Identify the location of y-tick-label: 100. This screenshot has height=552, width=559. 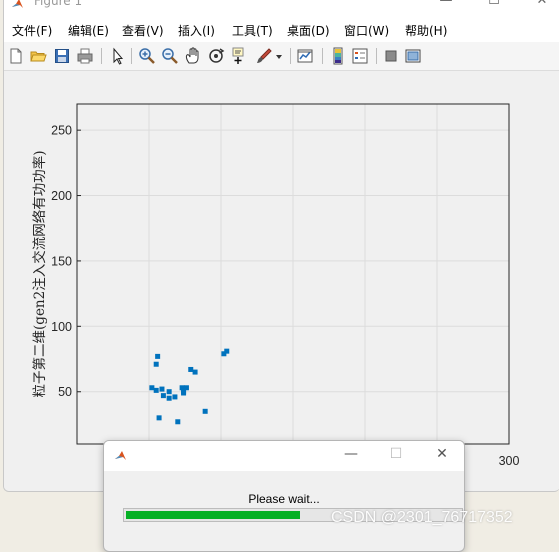
(61, 327).